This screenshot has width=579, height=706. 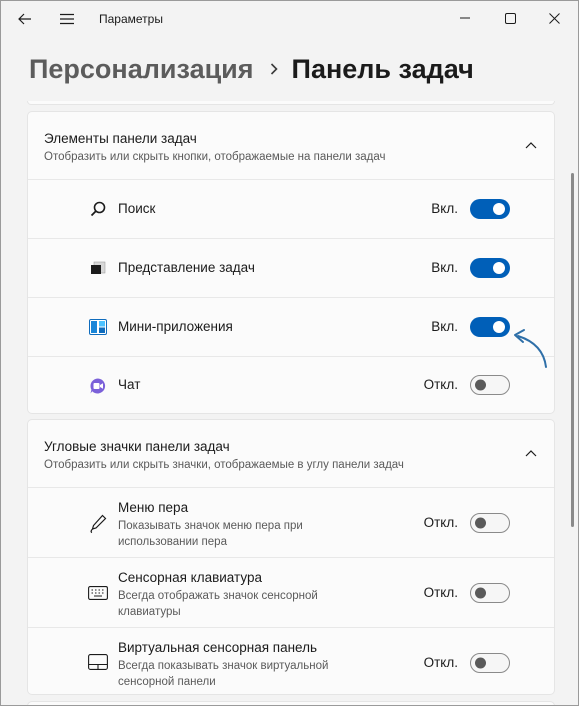 I want to click on setting-label: Меню пера, so click(x=153, y=507).